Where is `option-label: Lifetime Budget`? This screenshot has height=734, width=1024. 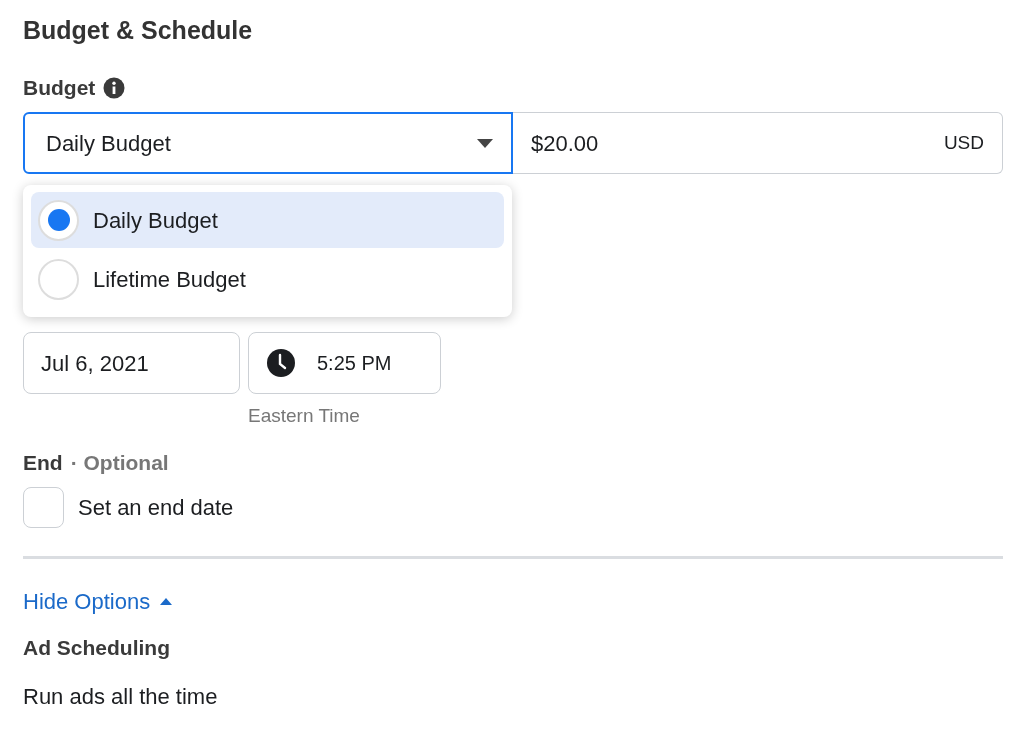 option-label: Lifetime Budget is located at coordinates (169, 279).